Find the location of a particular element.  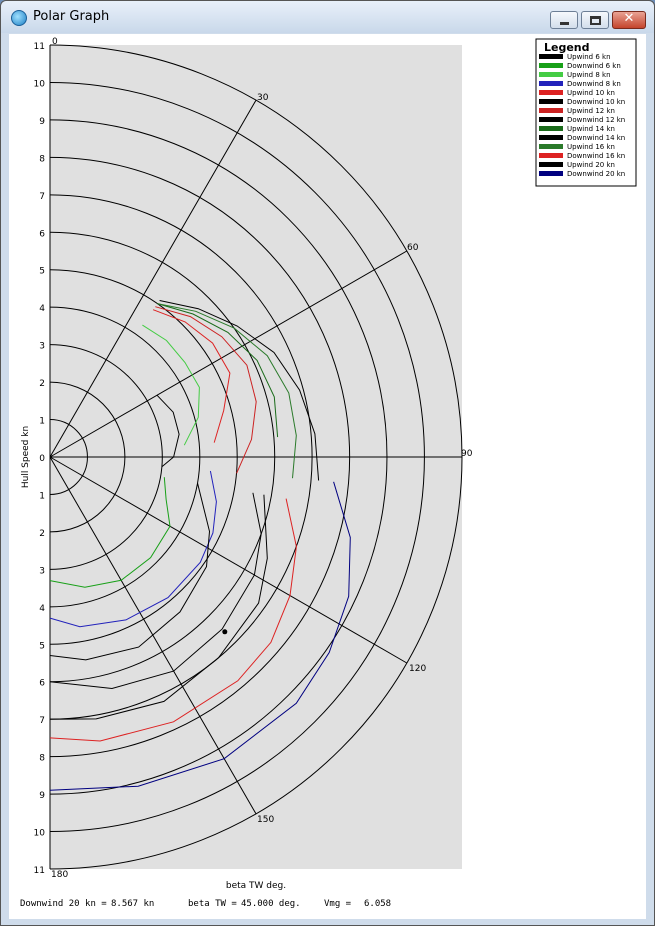

title-bar: Polar Graph ✕ is located at coordinates (327, 17).